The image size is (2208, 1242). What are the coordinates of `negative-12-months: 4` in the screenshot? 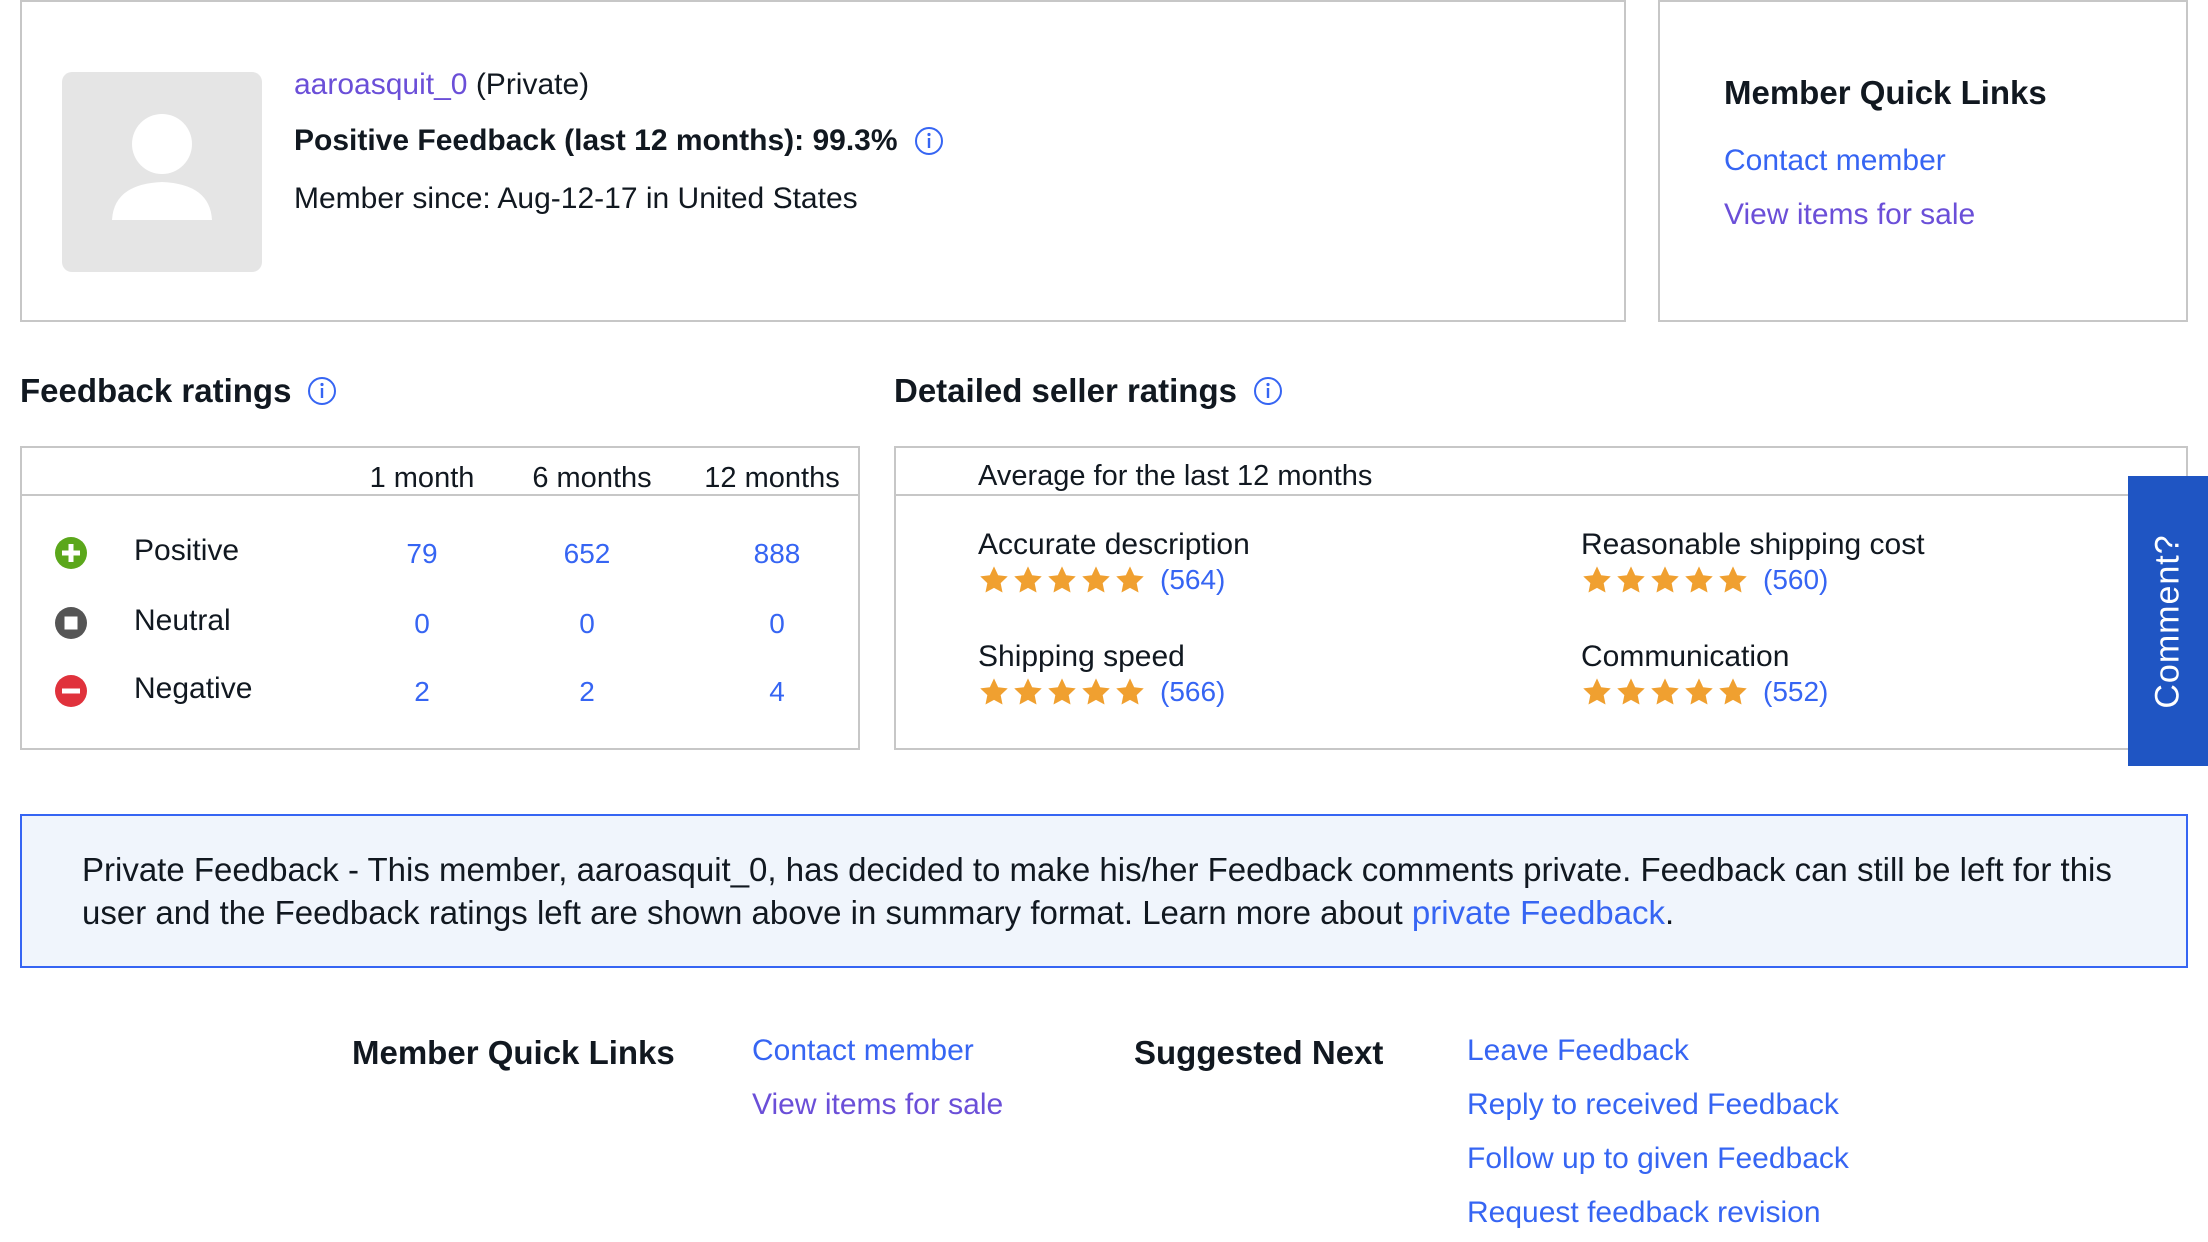 It's located at (777, 692).